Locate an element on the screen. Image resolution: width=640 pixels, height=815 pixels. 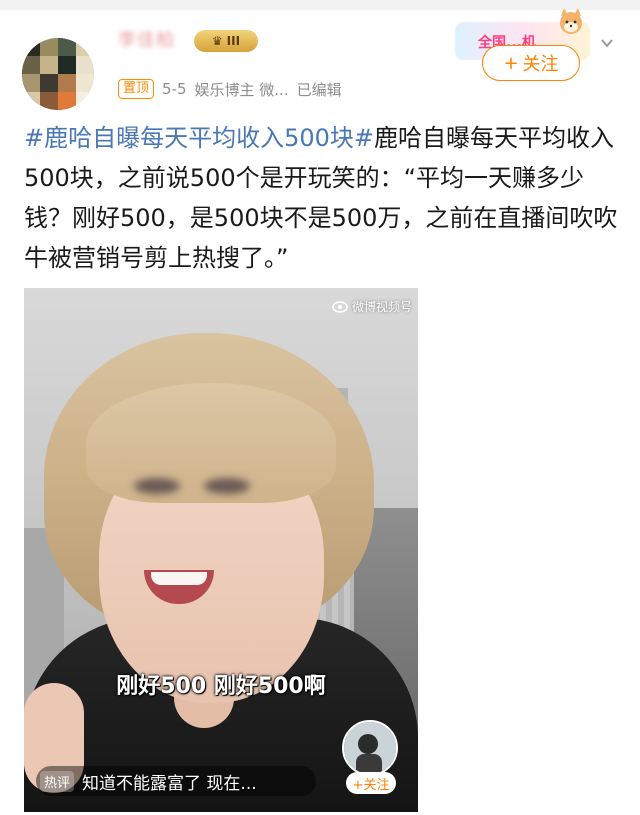
level-badge: ♛ III is located at coordinates (226, 41).